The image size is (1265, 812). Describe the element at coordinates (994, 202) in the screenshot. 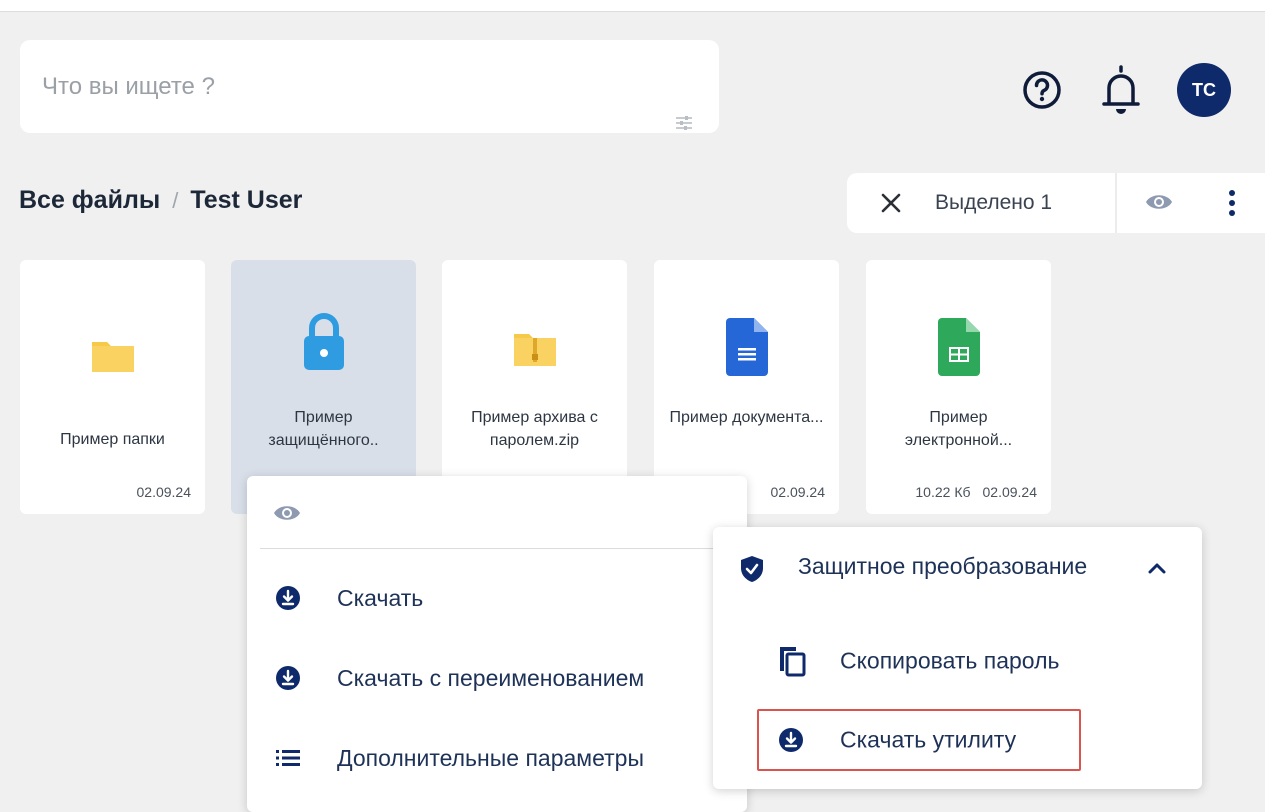

I see `selection-count: Выделено 1` at that location.